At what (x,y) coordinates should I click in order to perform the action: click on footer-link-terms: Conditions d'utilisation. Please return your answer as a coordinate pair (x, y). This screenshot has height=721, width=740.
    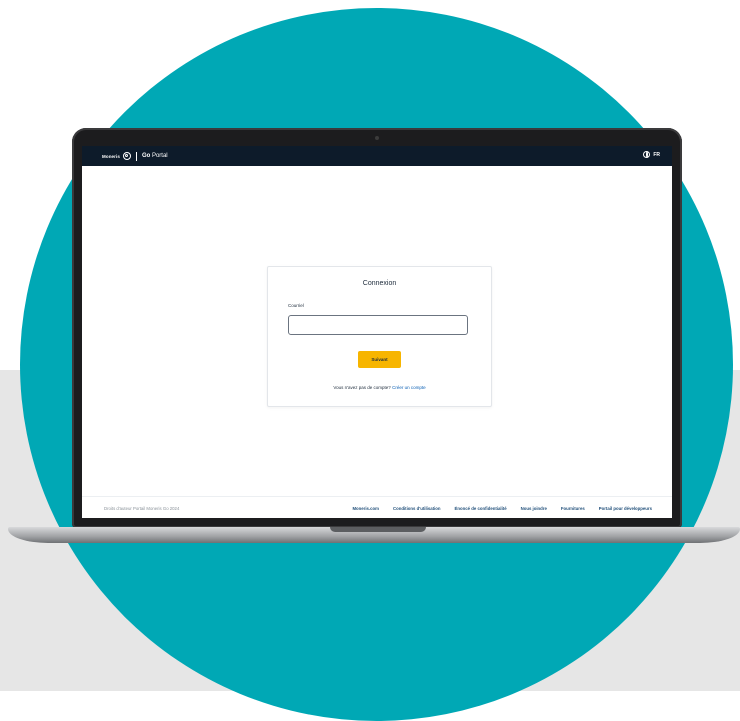
    Looking at the image, I should click on (417, 508).